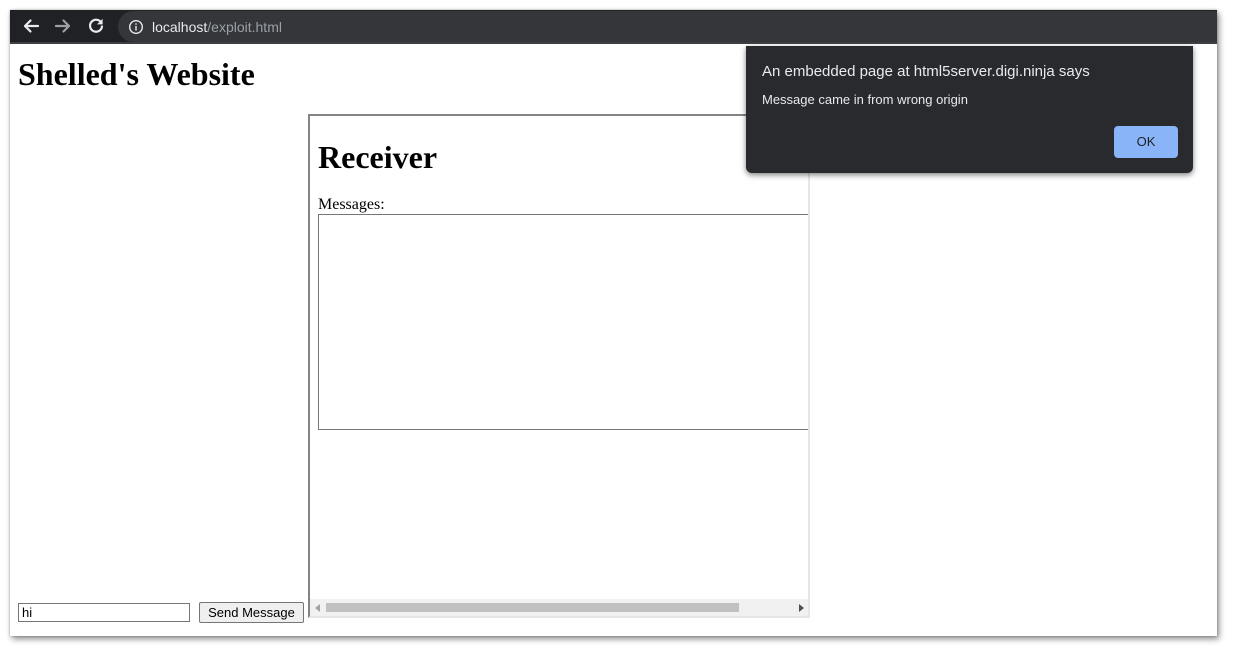  Describe the element at coordinates (563, 322) in the screenshot. I see `messages-textarea` at that location.